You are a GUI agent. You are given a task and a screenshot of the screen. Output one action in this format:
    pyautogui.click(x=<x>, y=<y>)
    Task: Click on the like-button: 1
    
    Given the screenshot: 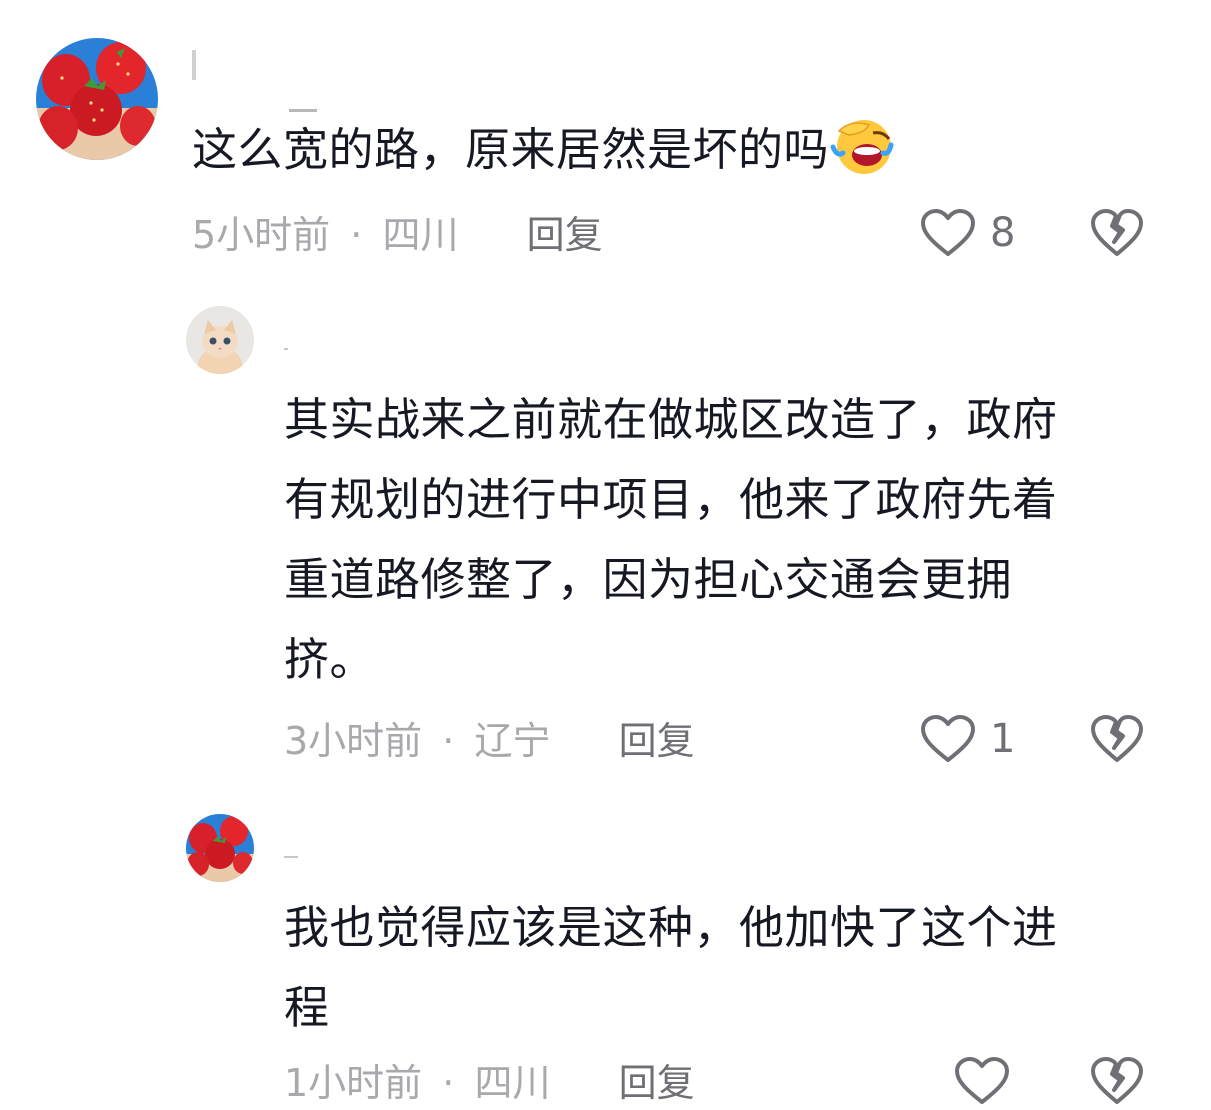 What is the action you would take?
    pyautogui.click(x=967, y=739)
    